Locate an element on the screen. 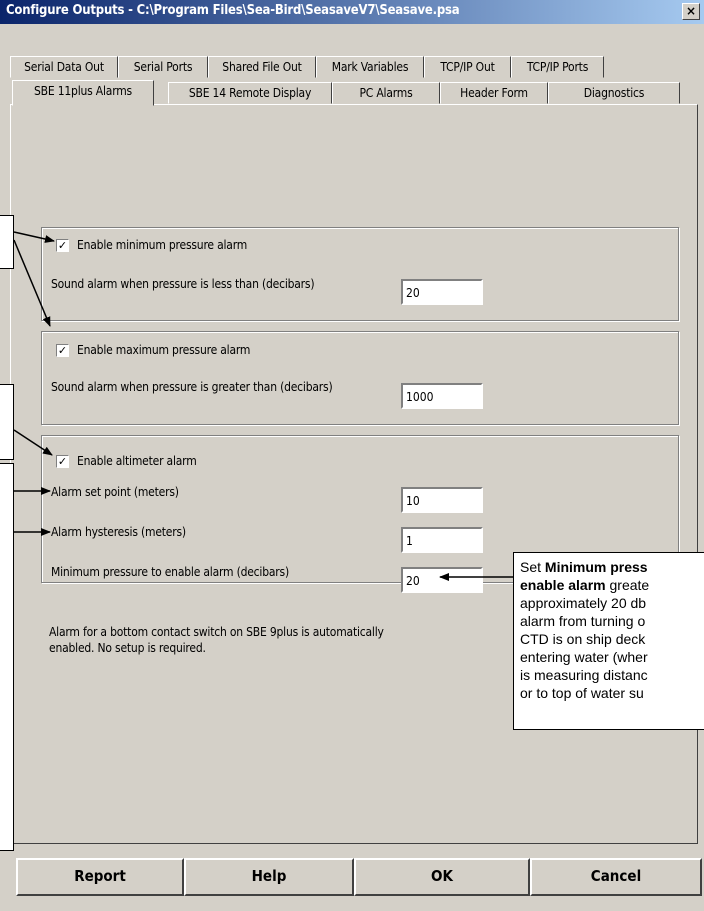 This screenshot has height=911, width=704. min-pressure-enable-input: 20 is located at coordinates (442, 580).